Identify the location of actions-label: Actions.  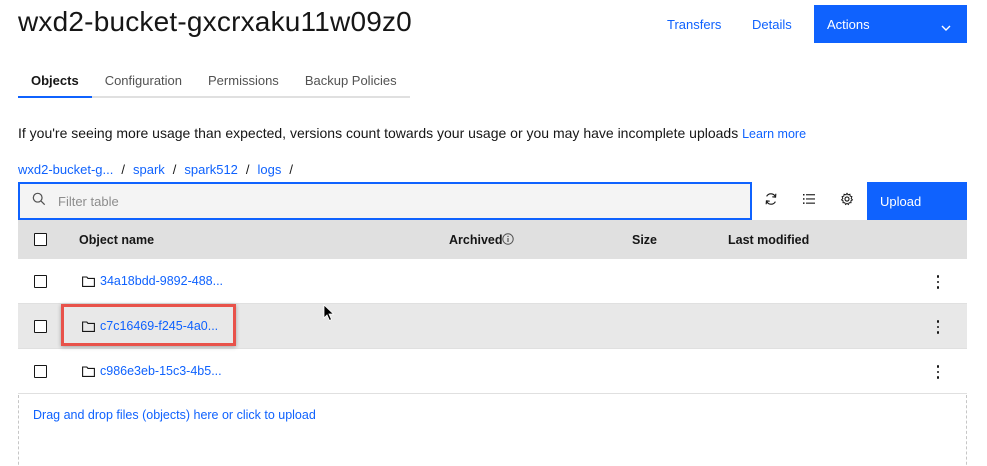
(848, 24).